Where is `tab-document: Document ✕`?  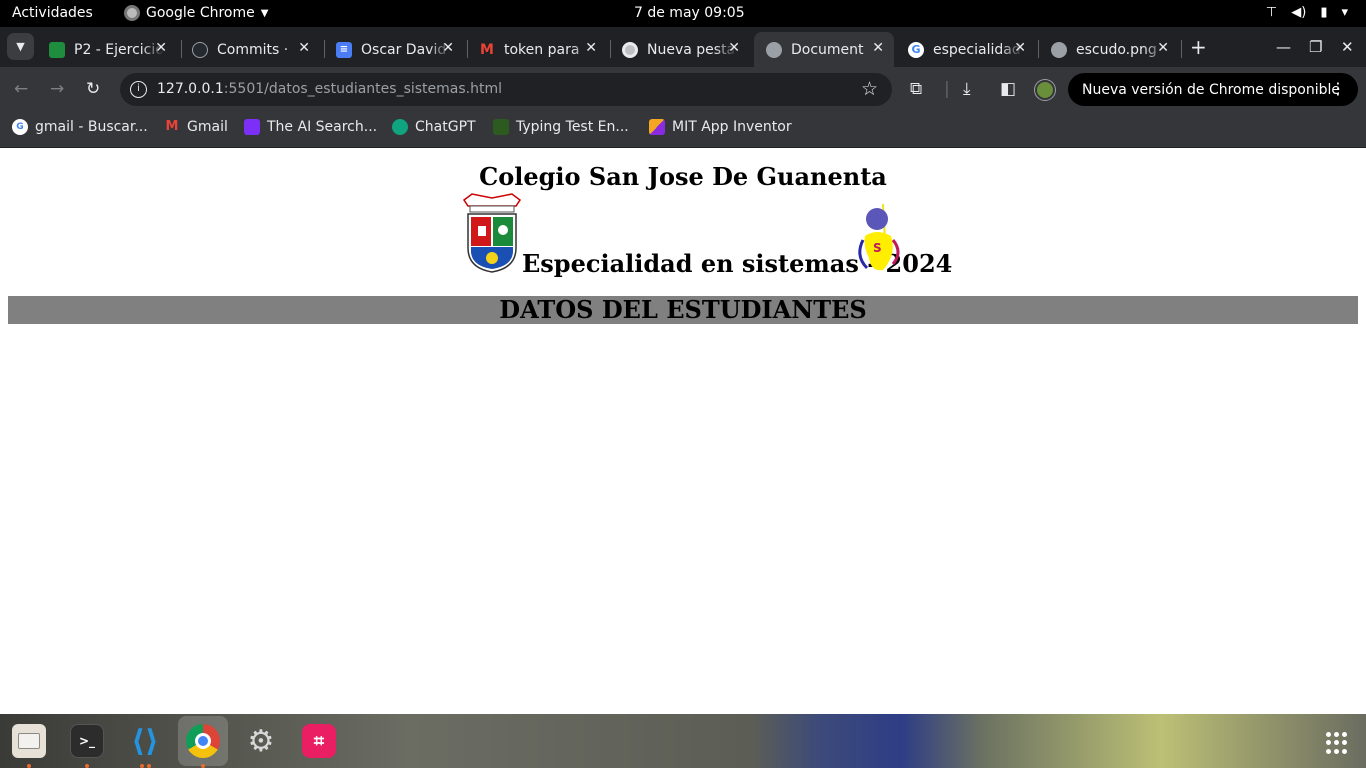
tab-document: Document ✕ is located at coordinates (824, 49).